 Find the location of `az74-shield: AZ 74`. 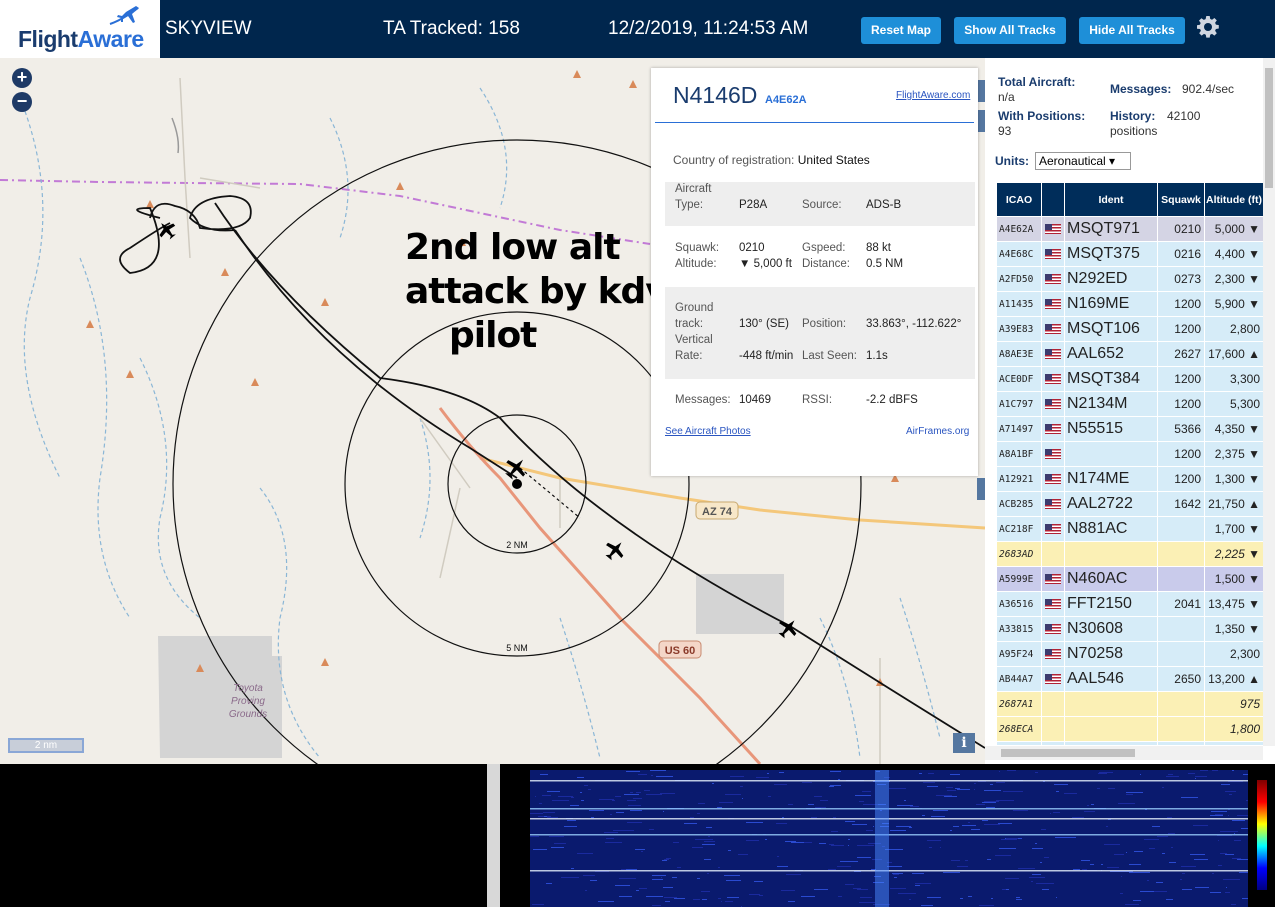

az74-shield: AZ 74 is located at coordinates (717, 512).